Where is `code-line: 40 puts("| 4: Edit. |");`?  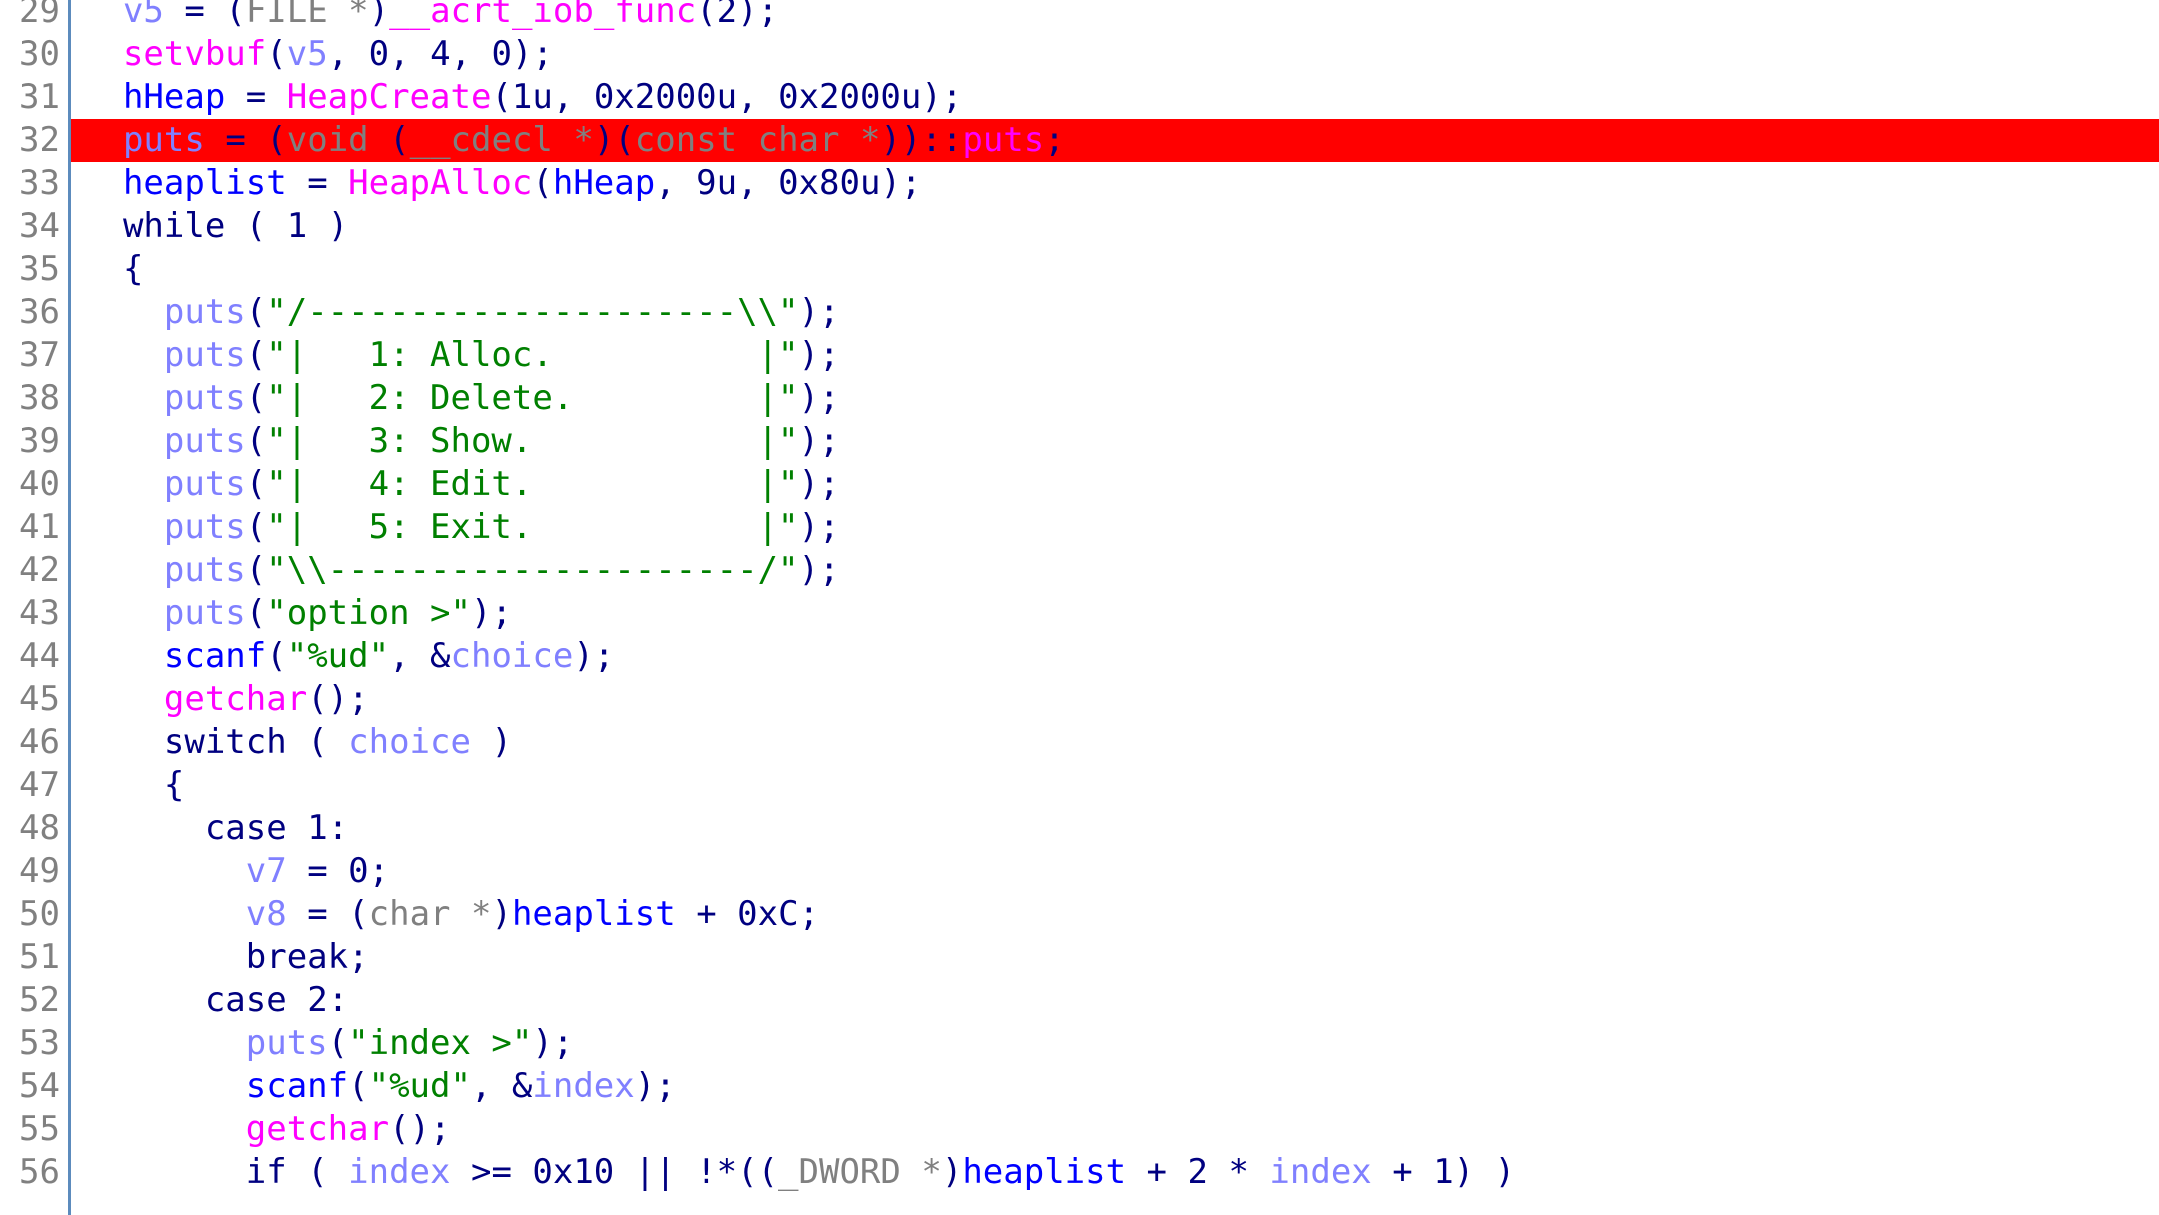 code-line: 40 puts("| 4: Edit. |"); is located at coordinates (1079, 484).